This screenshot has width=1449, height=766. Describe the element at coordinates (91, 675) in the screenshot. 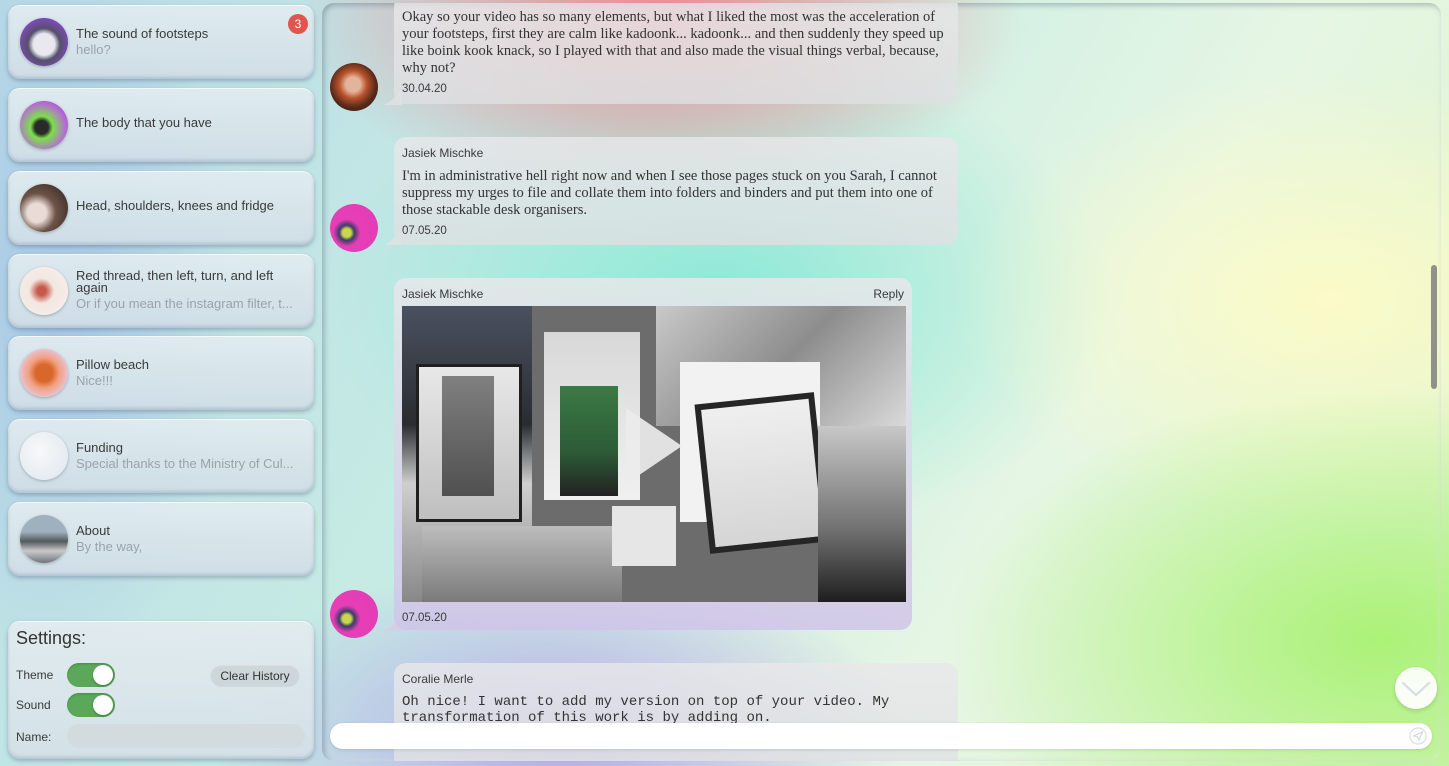

I see `theme-toggle` at that location.